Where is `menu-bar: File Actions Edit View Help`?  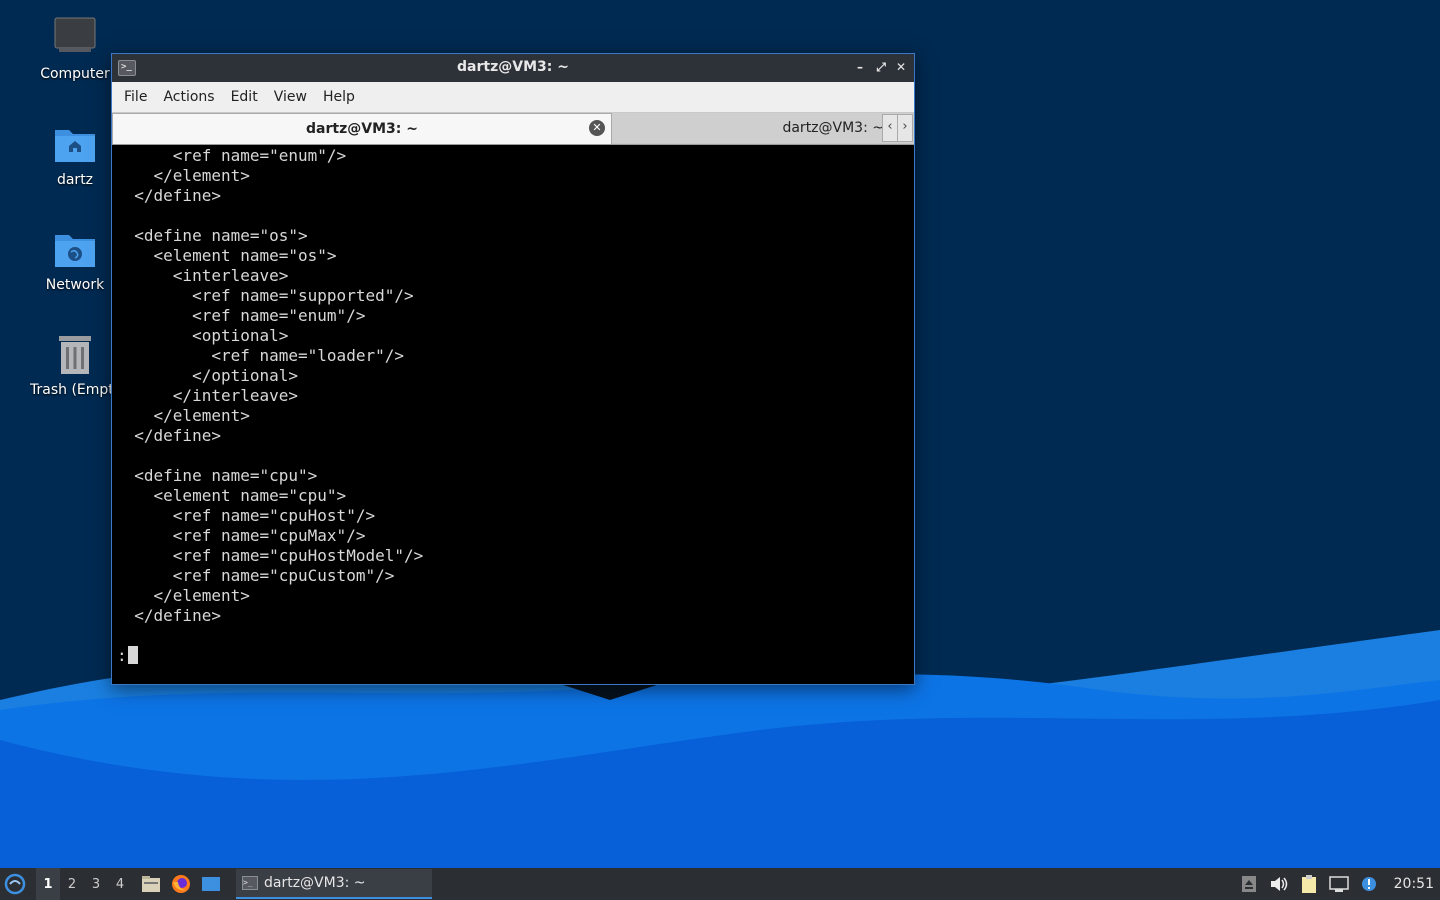
menu-bar: File Actions Edit View Help is located at coordinates (513, 97).